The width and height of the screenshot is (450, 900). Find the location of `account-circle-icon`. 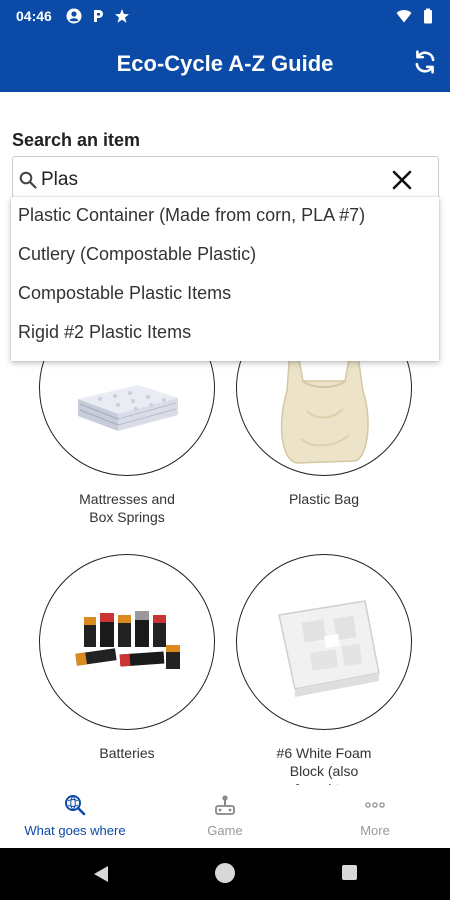

account-circle-icon is located at coordinates (74, 16).